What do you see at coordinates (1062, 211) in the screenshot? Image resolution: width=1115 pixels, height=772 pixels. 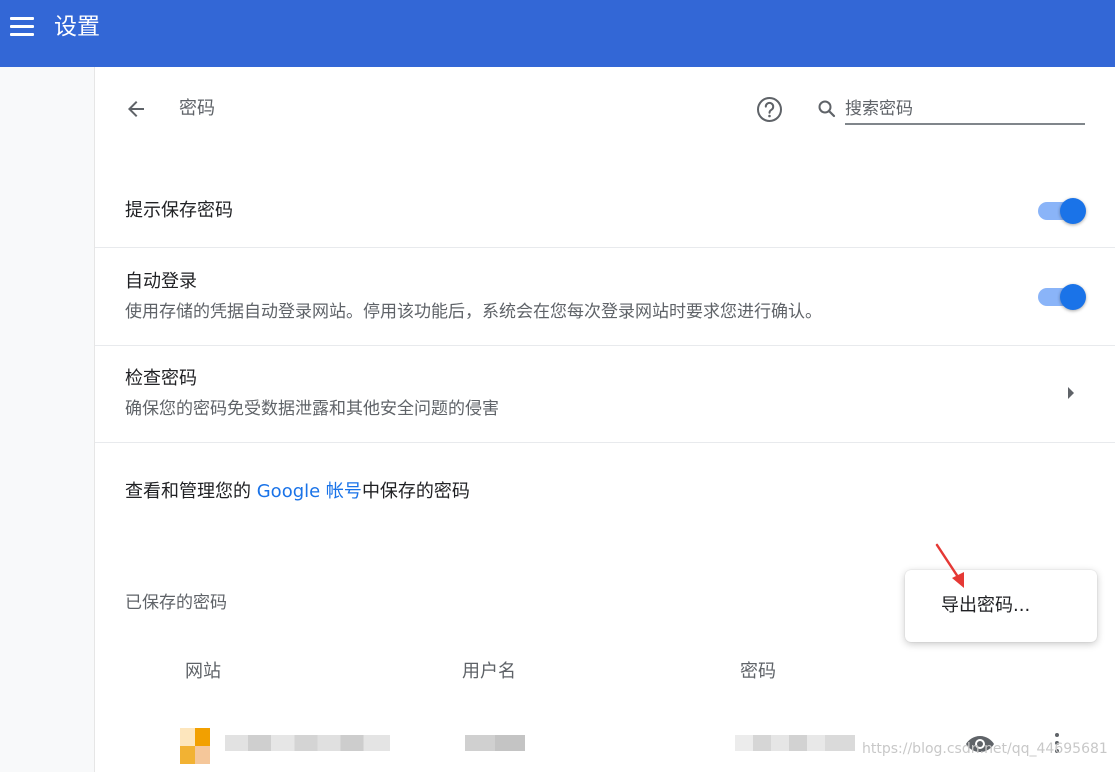 I see `offer-to-save-toggle` at bounding box center [1062, 211].